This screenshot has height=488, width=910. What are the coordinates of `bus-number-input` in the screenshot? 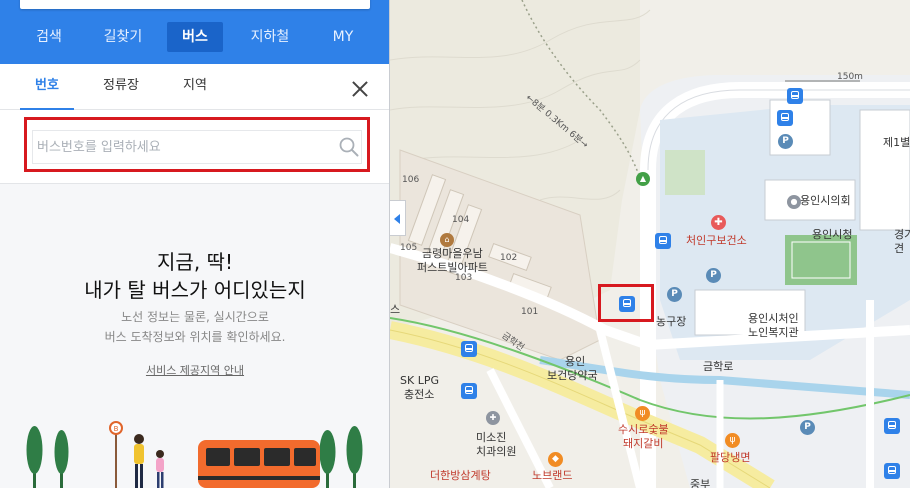 It's located at (197, 147).